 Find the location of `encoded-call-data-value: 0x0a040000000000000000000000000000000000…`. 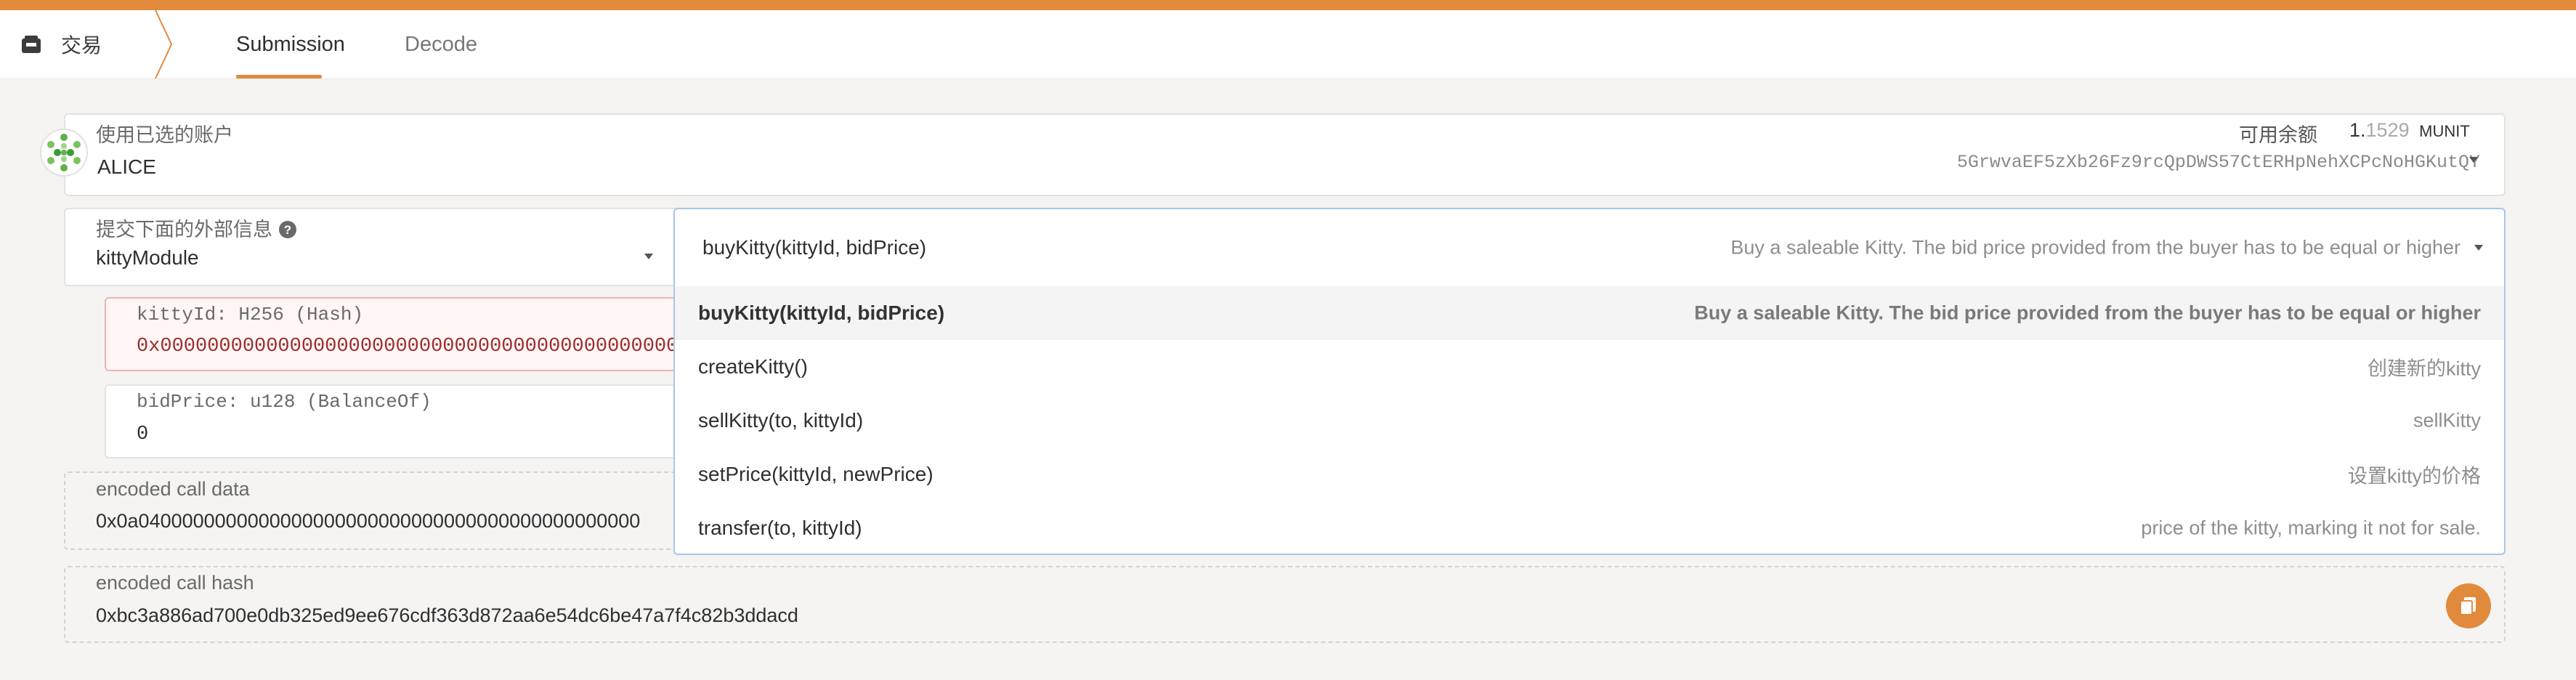

encoded-call-data-value: 0x0a040000000000000000000000000000000000… is located at coordinates (368, 521).